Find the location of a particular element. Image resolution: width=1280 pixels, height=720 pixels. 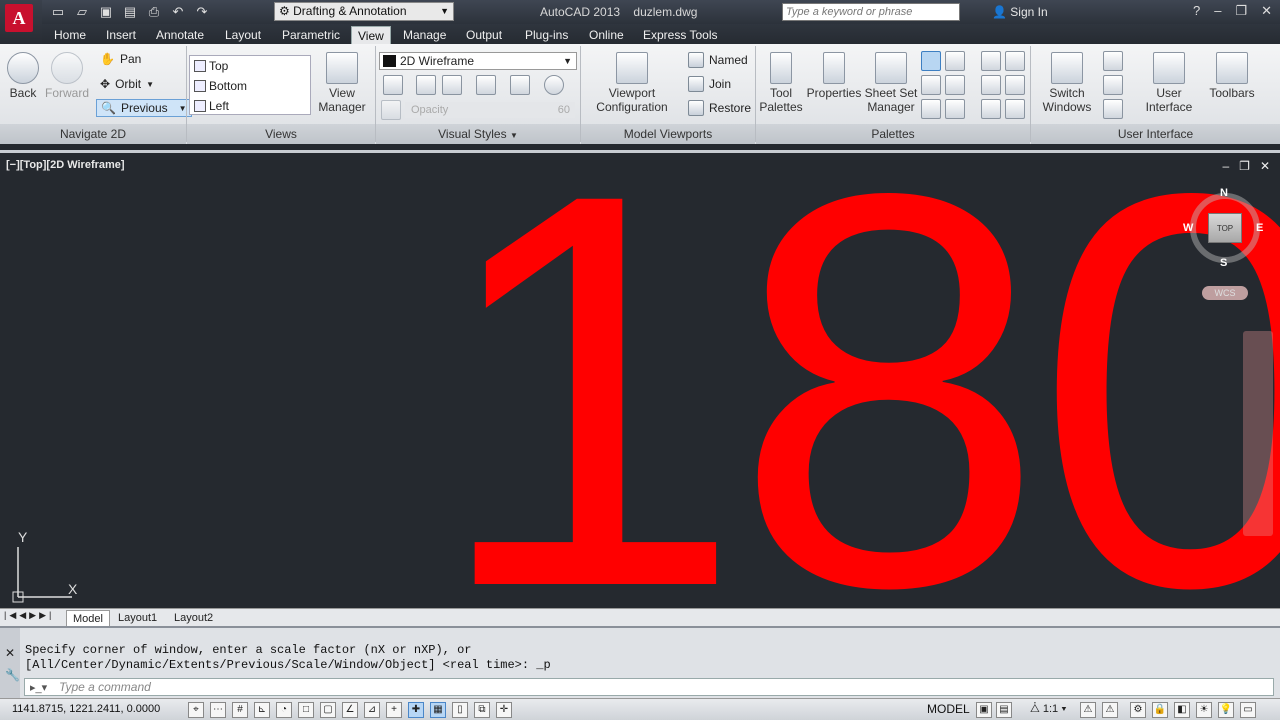

tab-insert: Insert is located at coordinates (121, 35).